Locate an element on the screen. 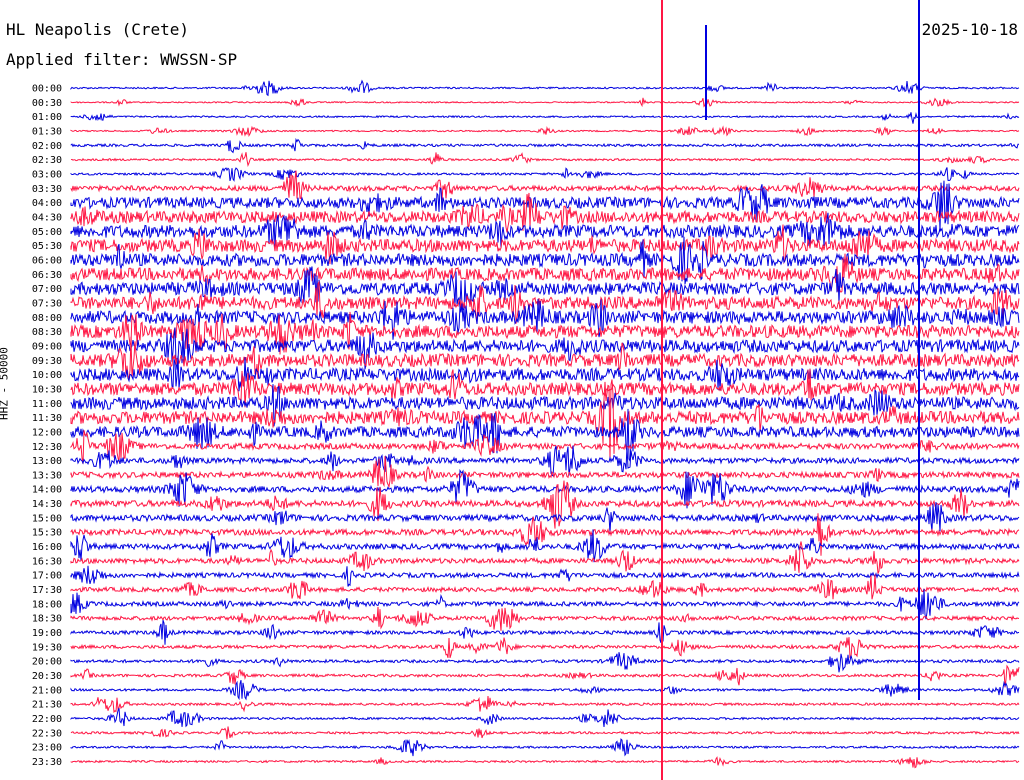 Image resolution: width=1024 pixels, height=780 pixels. time-tick-label: 02:00 is located at coordinates (47, 146).